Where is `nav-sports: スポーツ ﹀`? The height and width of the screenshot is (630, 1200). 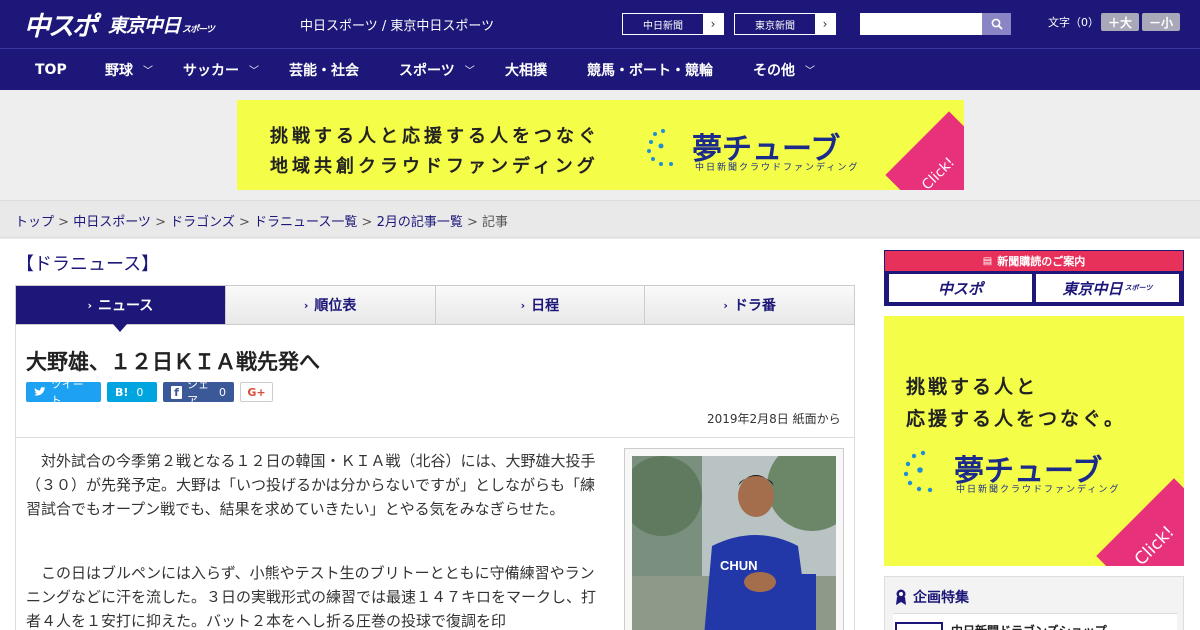
nav-sports: スポーツ ﹀ is located at coordinates (437, 69).